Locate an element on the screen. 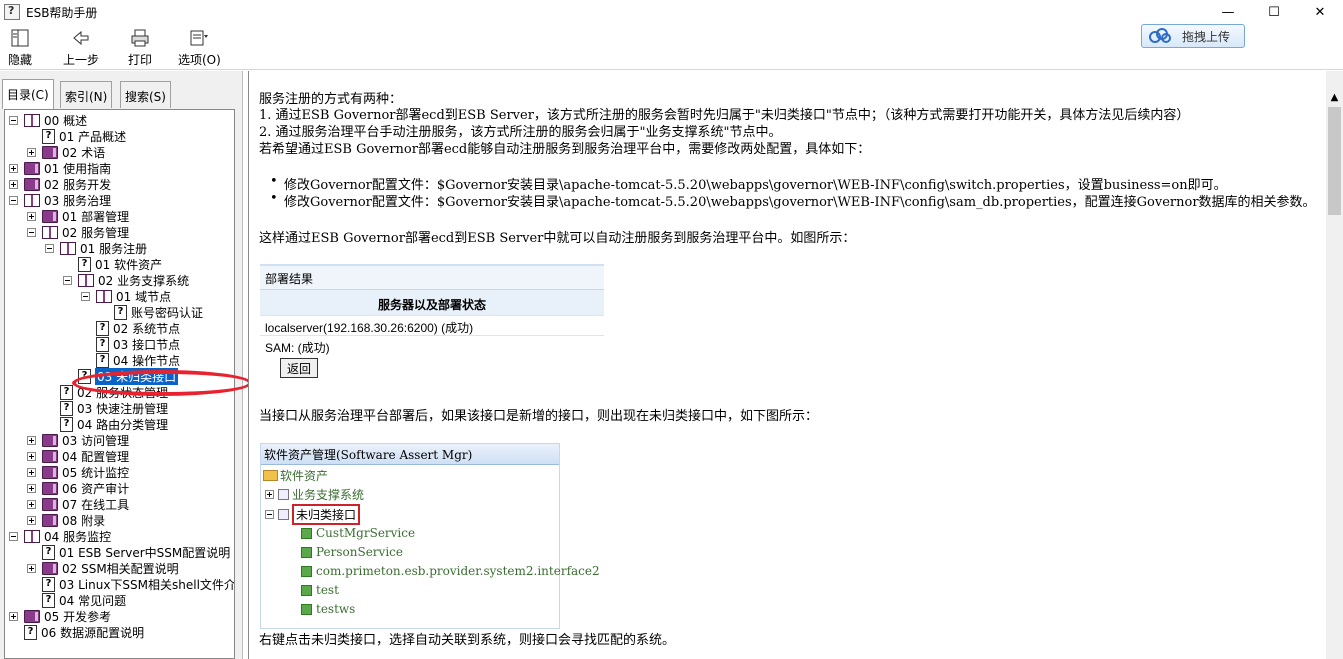 The height and width of the screenshot is (659, 1343). options-button: 选项(O) is located at coordinates (199, 48).